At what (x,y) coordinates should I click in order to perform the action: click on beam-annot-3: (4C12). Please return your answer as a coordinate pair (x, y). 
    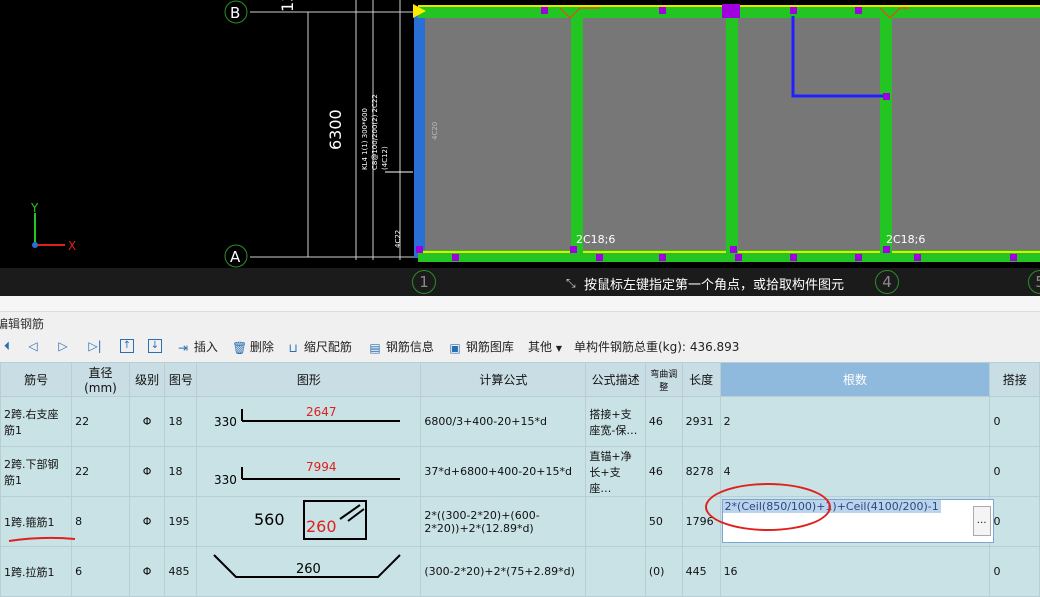
    Looking at the image, I should click on (385, 158).